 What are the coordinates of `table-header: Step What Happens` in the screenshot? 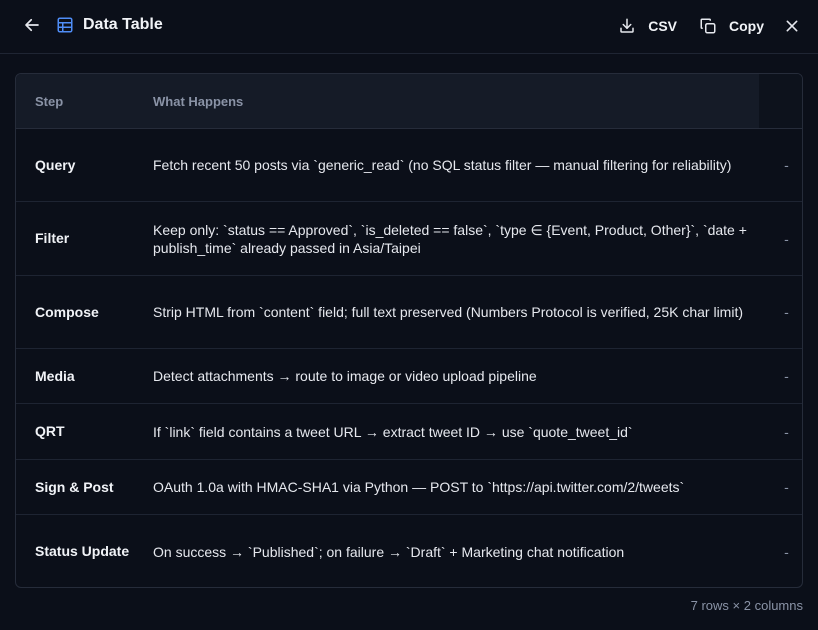 It's located at (409, 101).